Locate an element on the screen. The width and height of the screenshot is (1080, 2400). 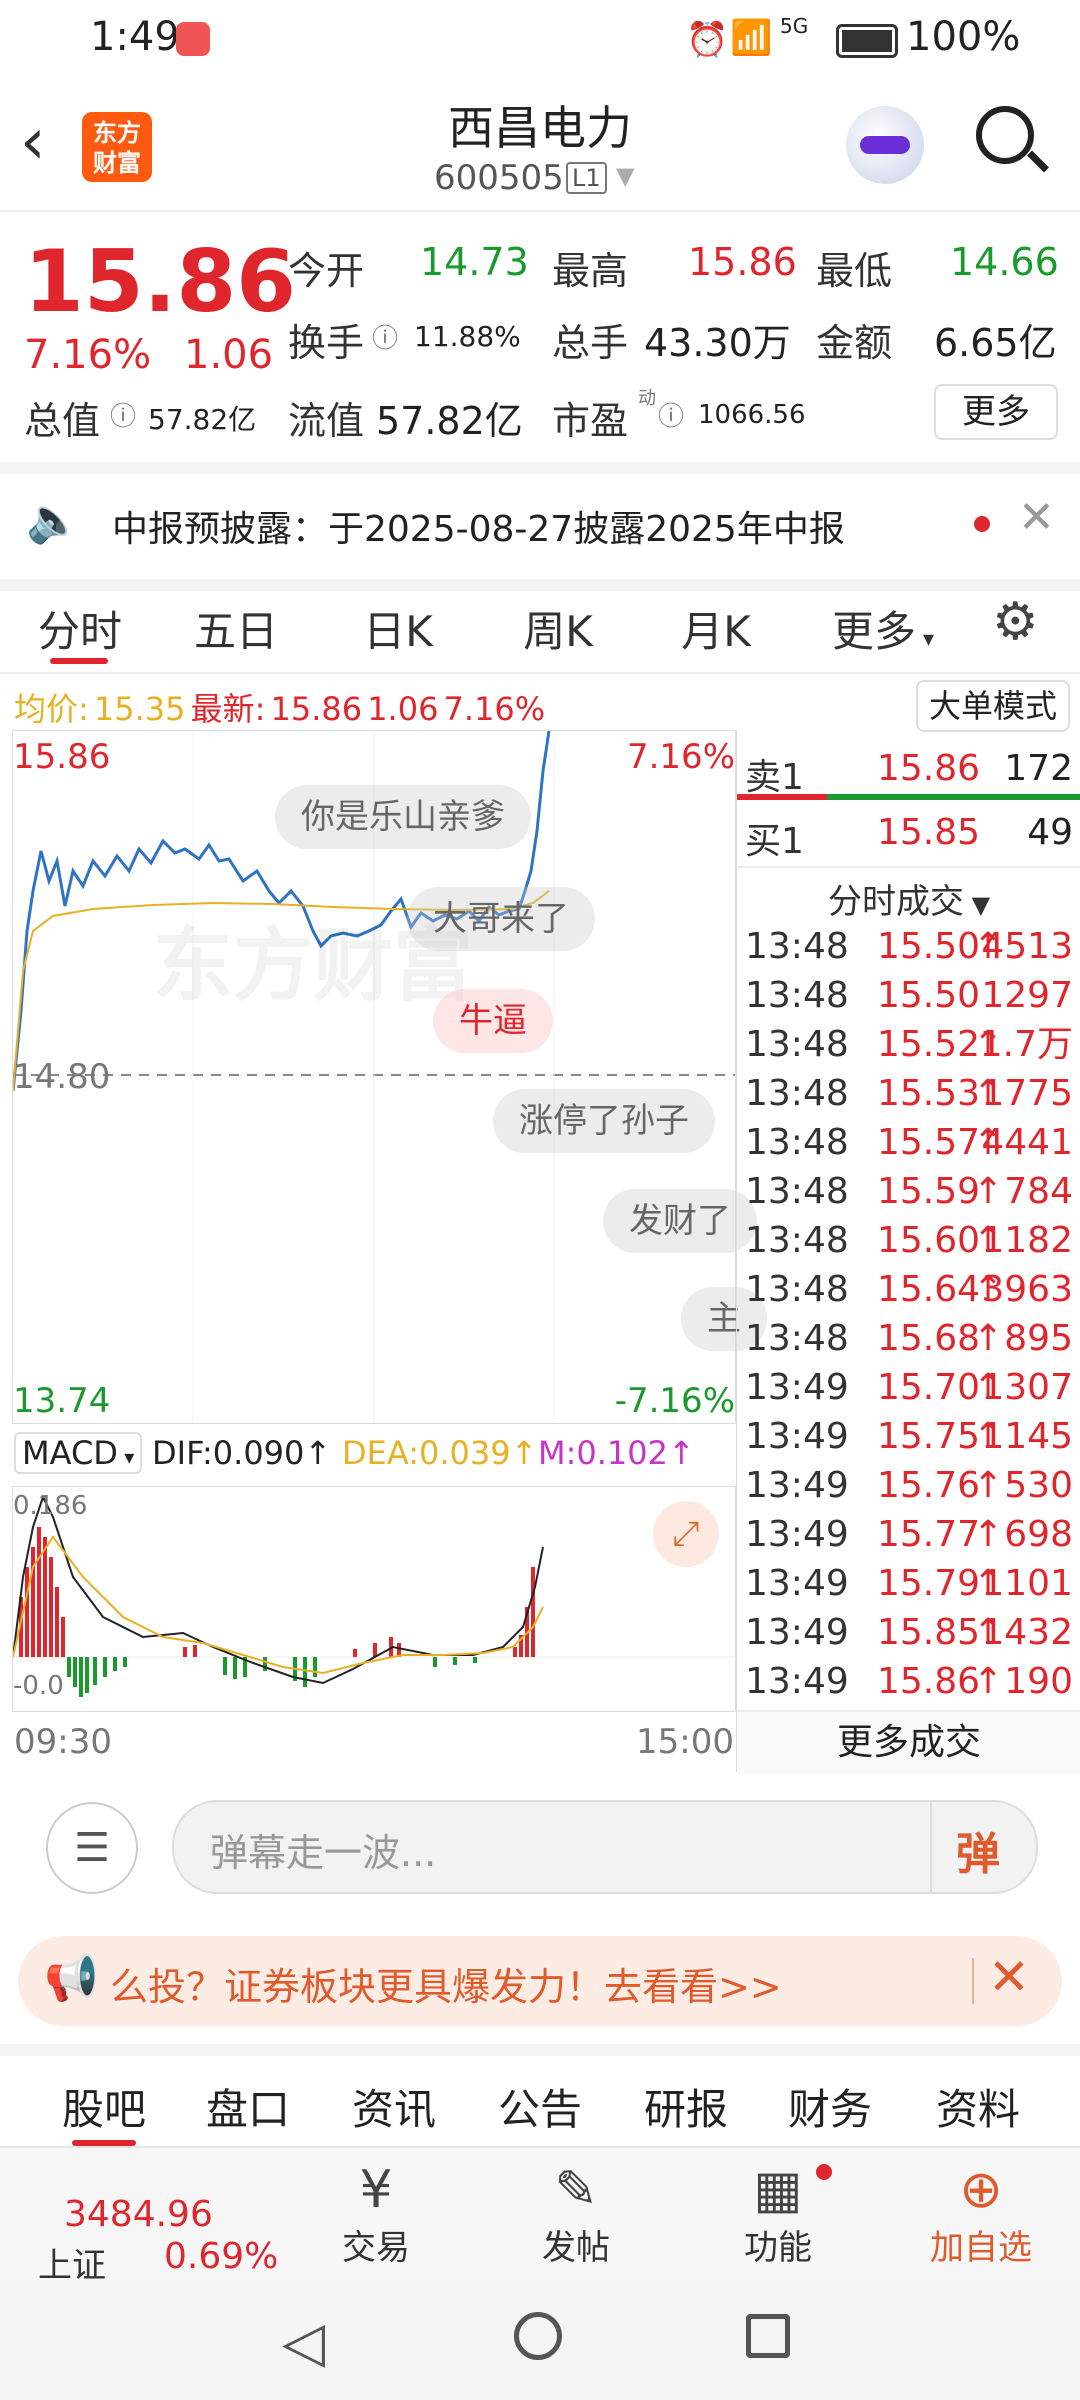
change-percent: 7.16% is located at coordinates (88, 355).